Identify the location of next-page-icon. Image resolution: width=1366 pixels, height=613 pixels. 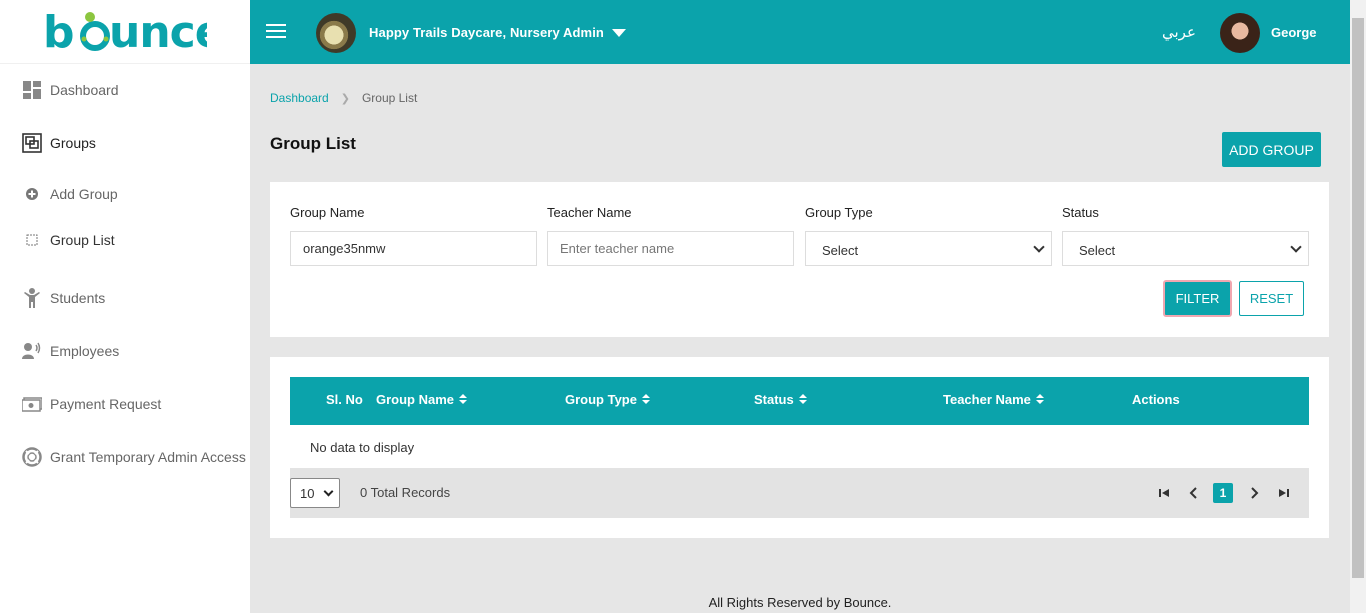
(1254, 493).